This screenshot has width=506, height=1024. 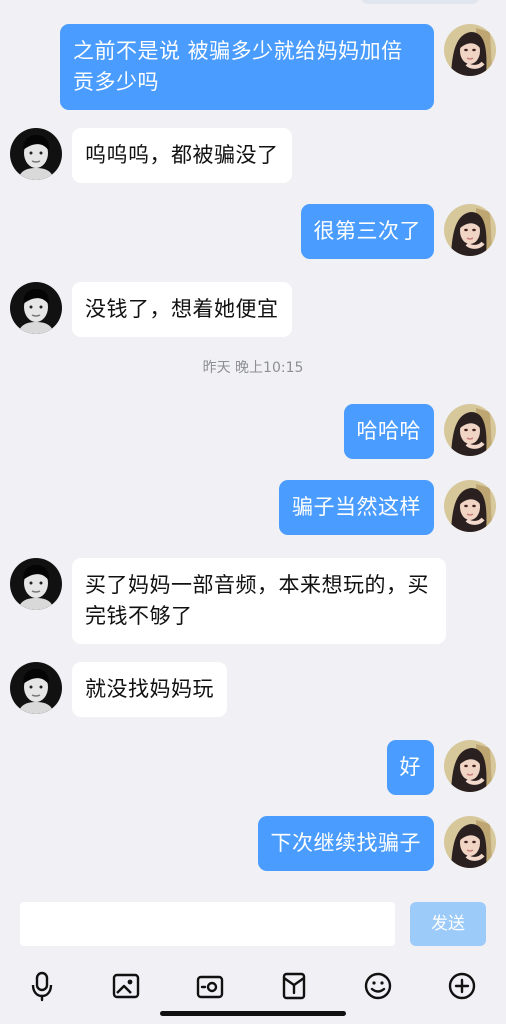 I want to click on red-packet-icon, so click(x=294, y=986).